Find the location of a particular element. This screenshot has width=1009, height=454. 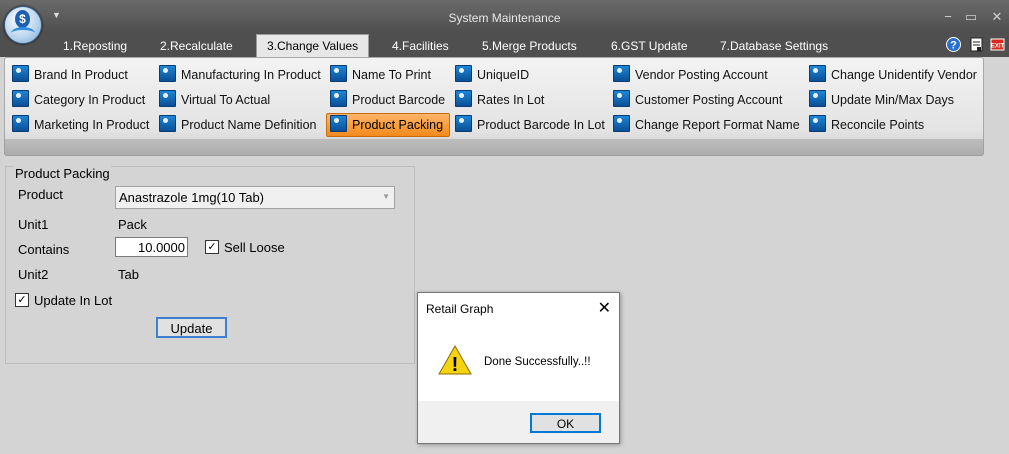

ribbon-product-packing: Product Packing is located at coordinates (388, 125).